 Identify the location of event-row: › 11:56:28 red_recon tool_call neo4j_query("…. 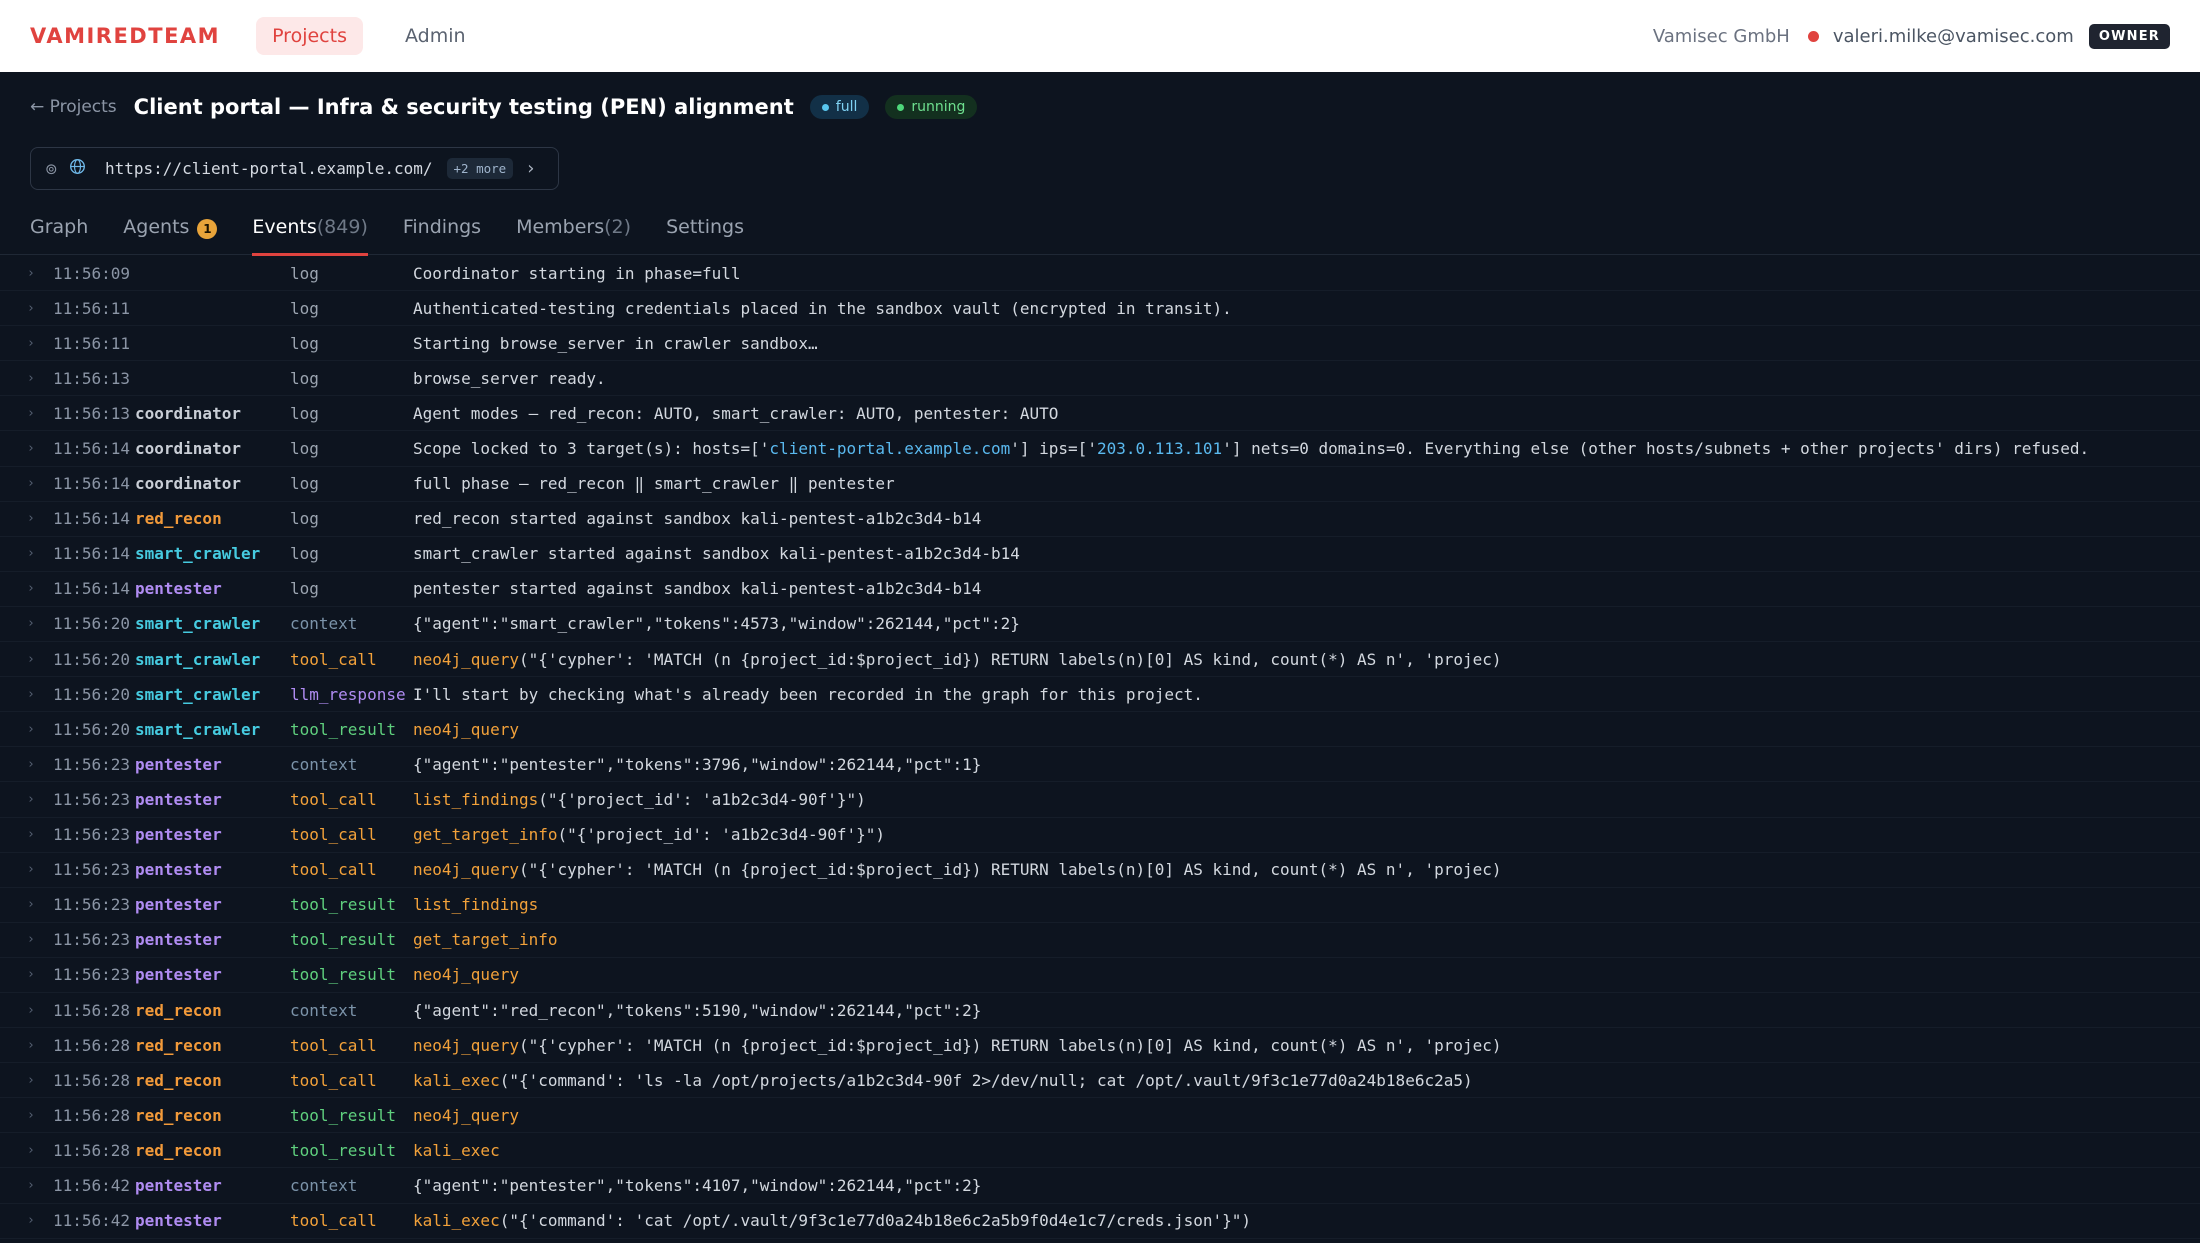
(1100, 1046).